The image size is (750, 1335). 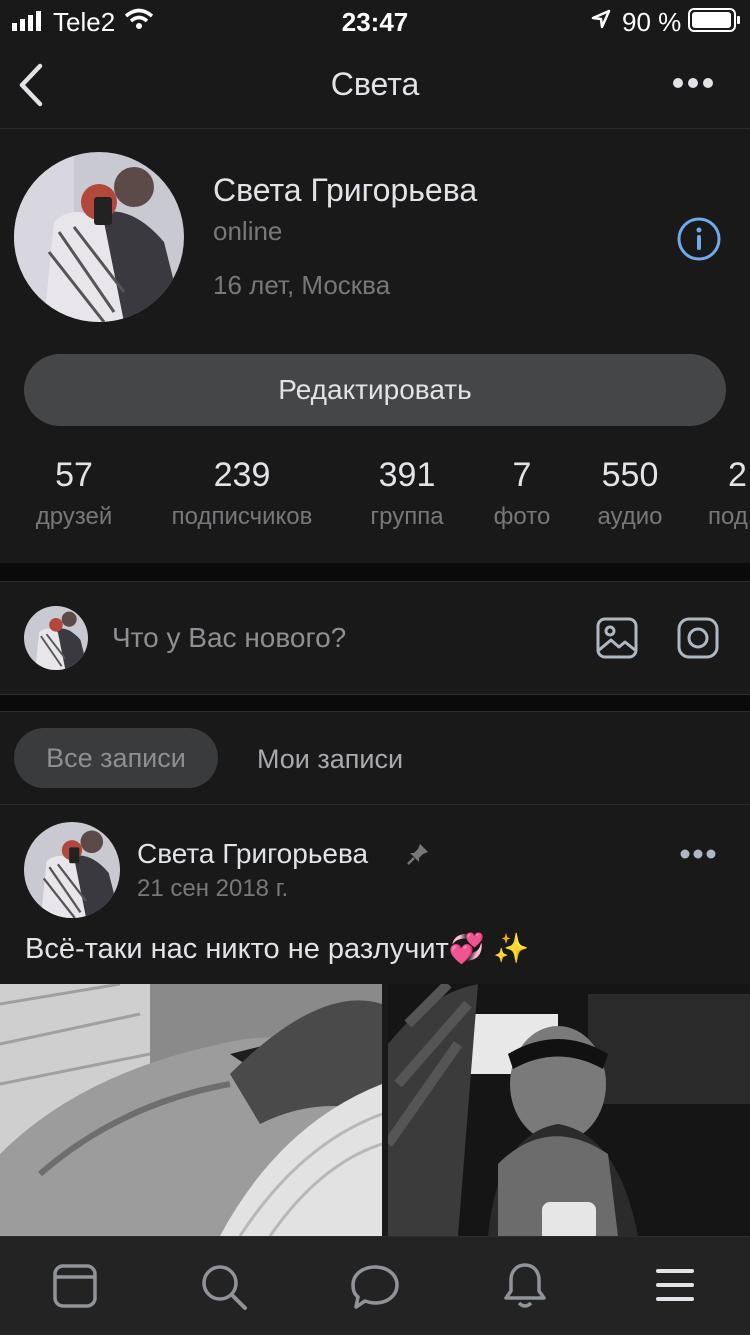 What do you see at coordinates (277, 949) in the screenshot?
I see `post-text: Всё-таки нас никто не разлучит💞 ✨` at bounding box center [277, 949].